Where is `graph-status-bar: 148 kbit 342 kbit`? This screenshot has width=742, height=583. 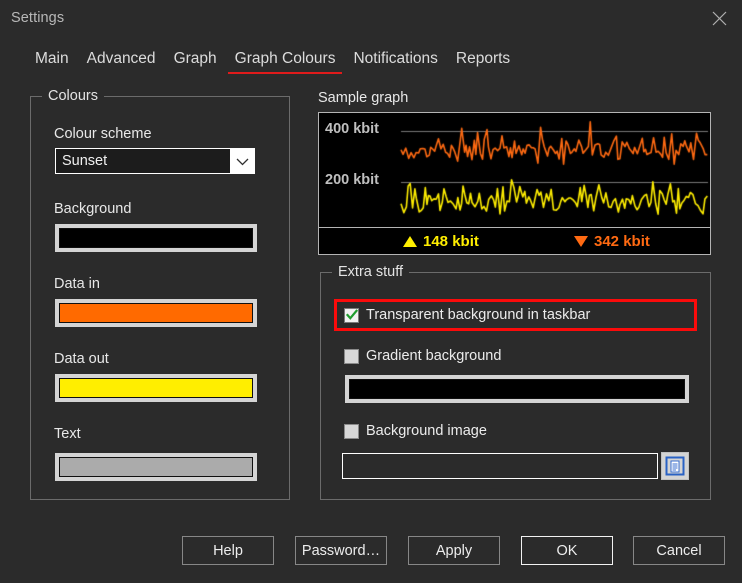
graph-status-bar: 148 kbit 342 kbit is located at coordinates (514, 240).